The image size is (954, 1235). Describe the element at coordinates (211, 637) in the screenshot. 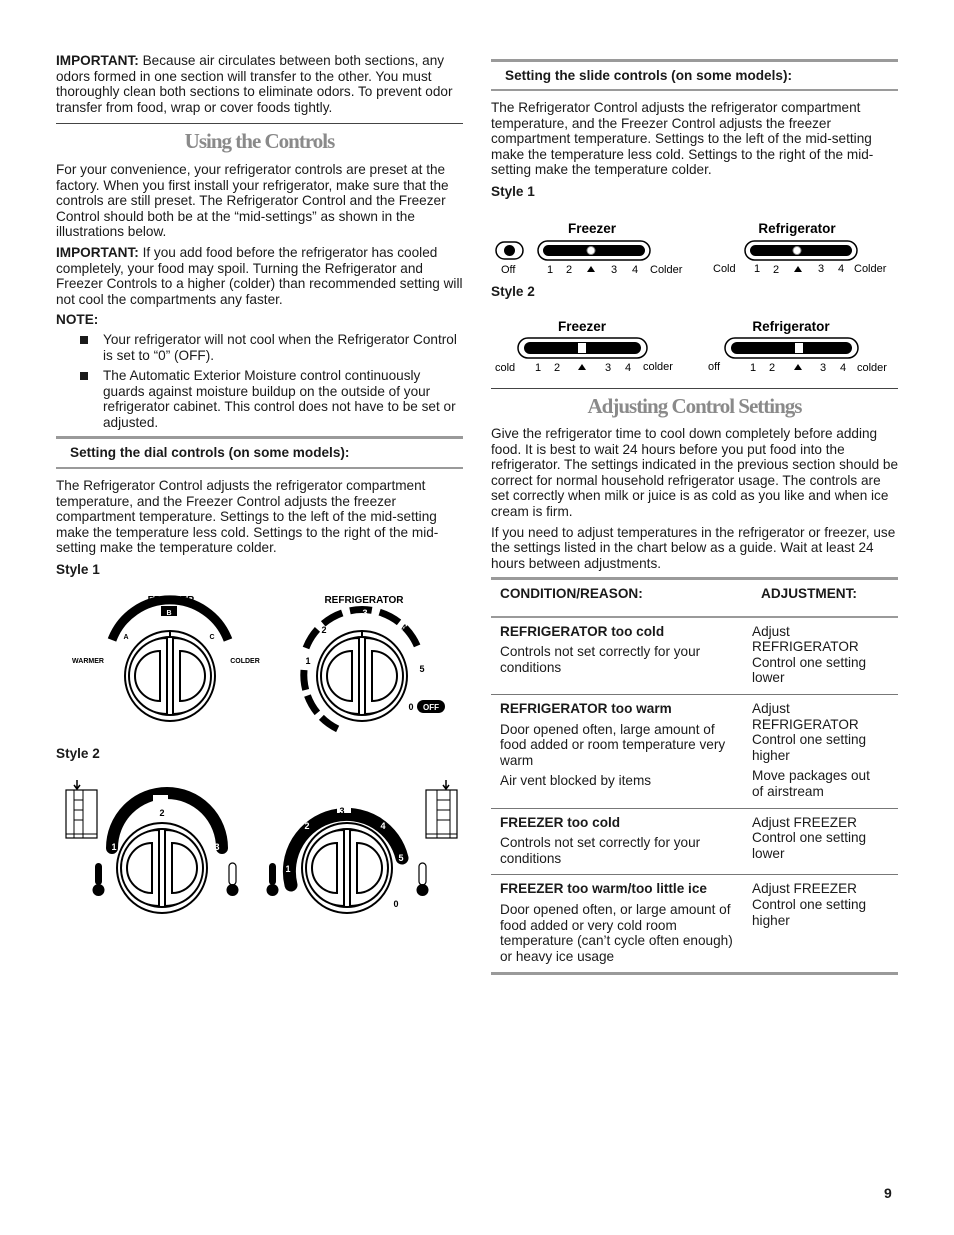

I see `dial-mark-c: C` at that location.